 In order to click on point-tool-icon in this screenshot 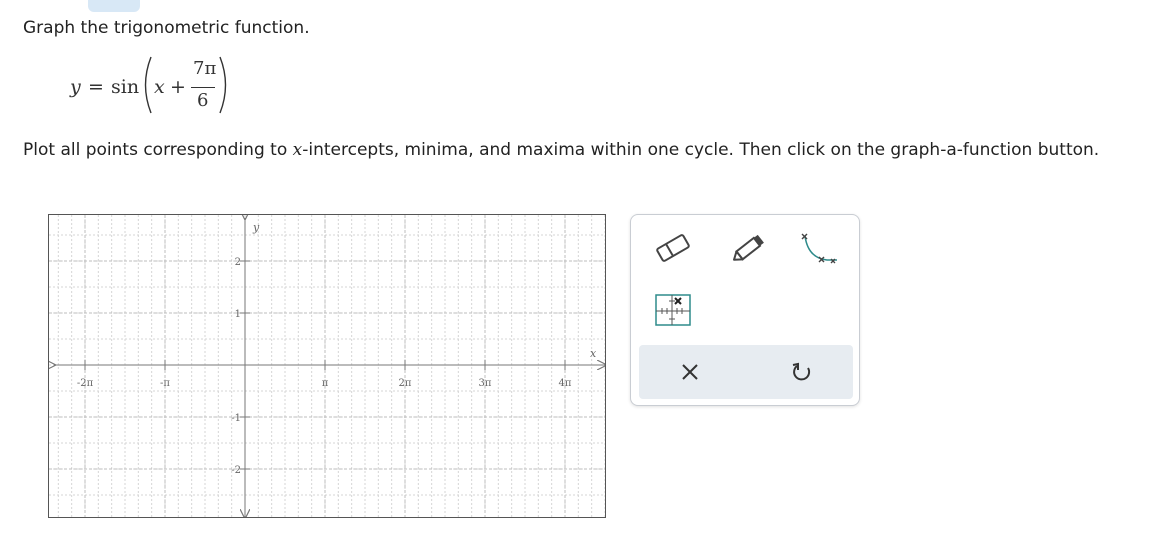, I will do `click(673, 310)`.